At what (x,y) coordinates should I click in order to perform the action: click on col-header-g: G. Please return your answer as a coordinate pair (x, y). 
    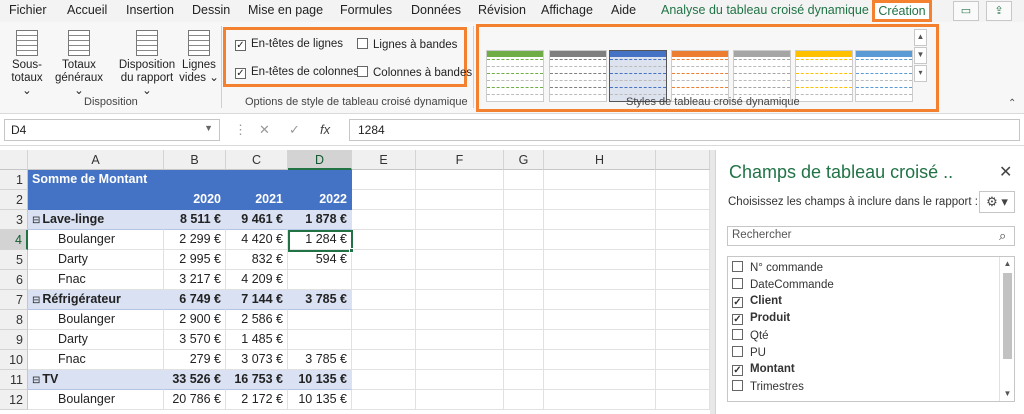
    Looking at the image, I should click on (524, 160).